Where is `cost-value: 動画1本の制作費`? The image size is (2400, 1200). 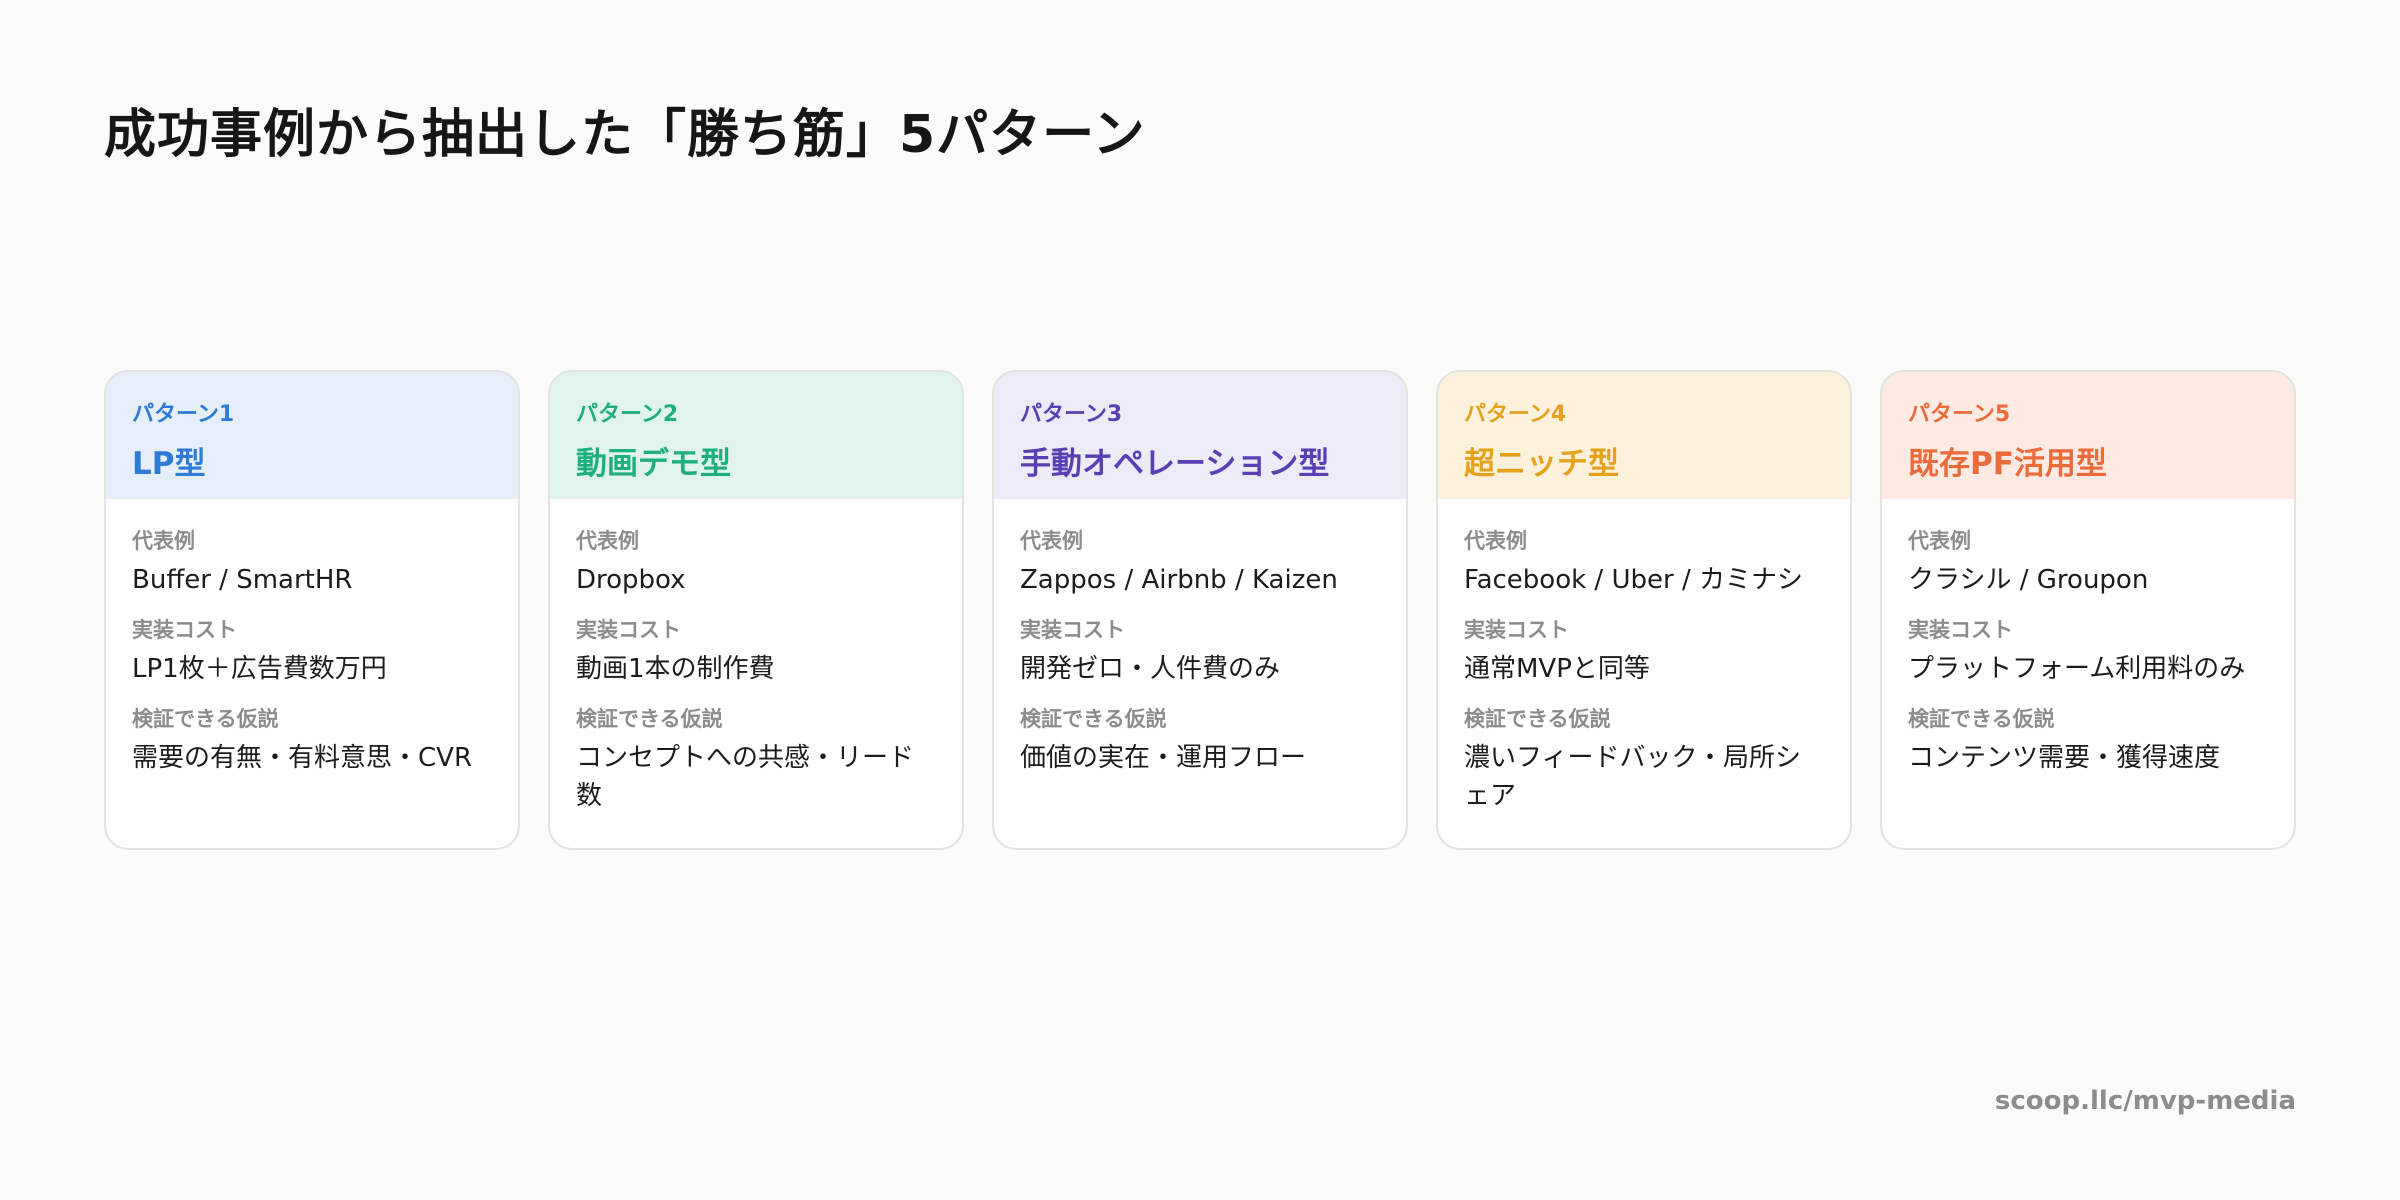 cost-value: 動画1本の制作費 is located at coordinates (675, 669).